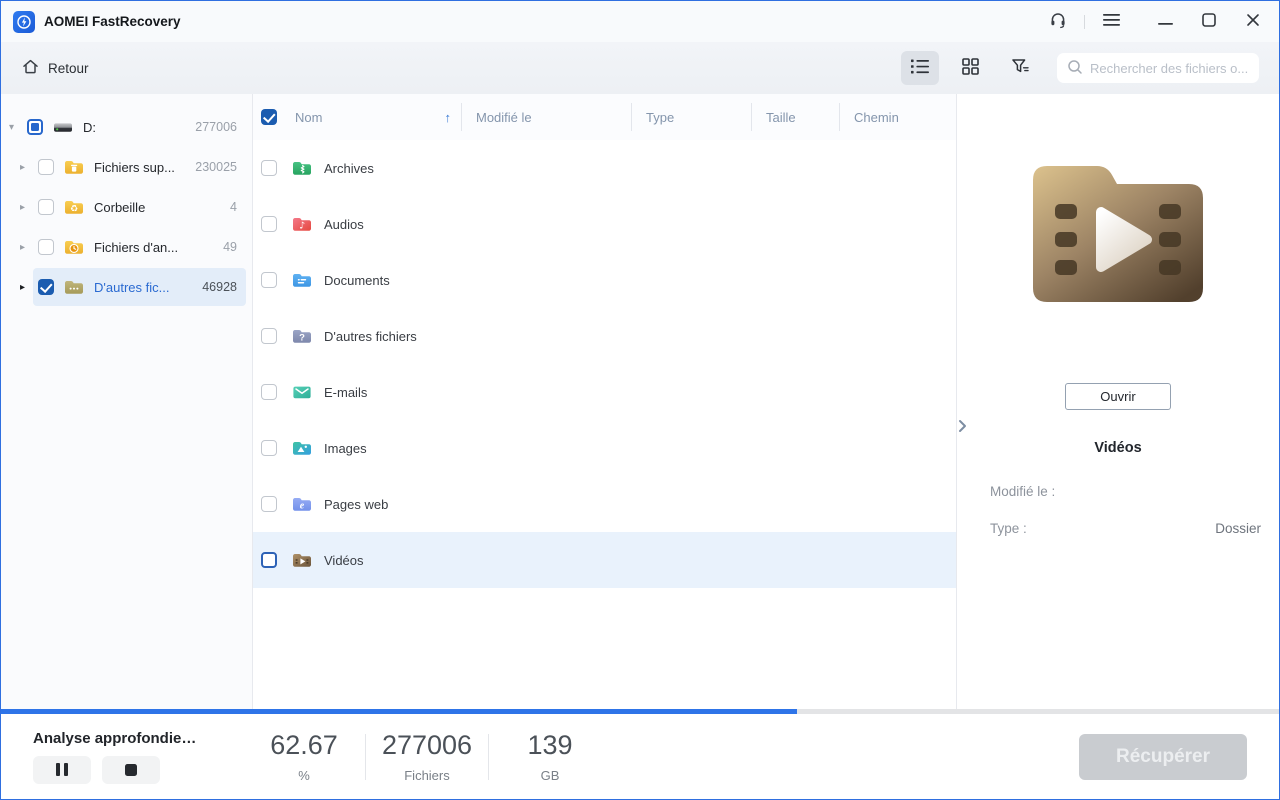 This screenshot has width=1280, height=800. I want to click on stop-scan-button, so click(131, 769).